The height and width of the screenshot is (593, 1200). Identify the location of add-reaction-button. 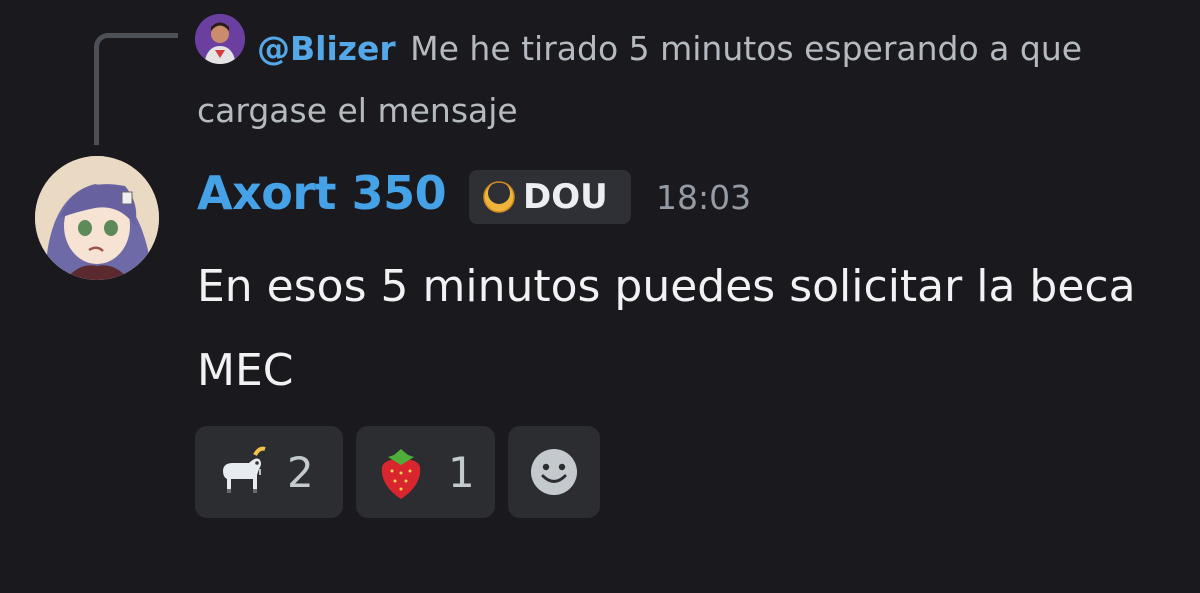
(554, 472).